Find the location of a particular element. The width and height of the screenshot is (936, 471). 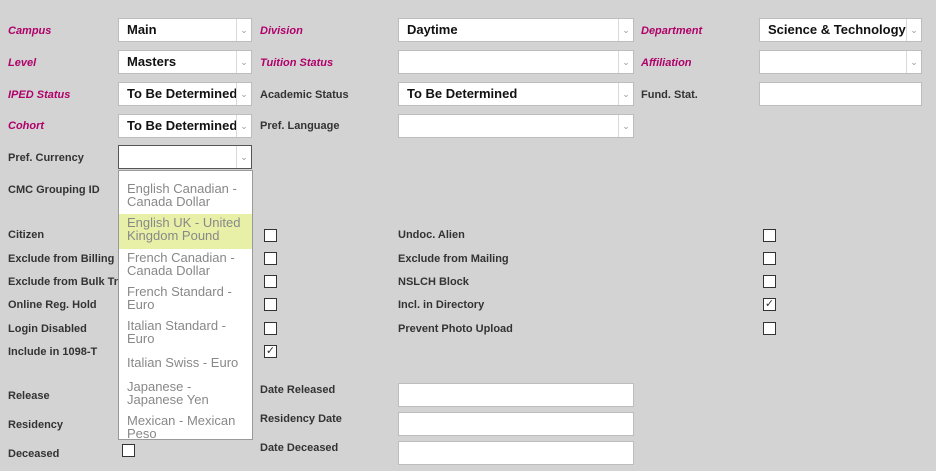

department-select: Science & Technology ⌄ is located at coordinates (840, 30).